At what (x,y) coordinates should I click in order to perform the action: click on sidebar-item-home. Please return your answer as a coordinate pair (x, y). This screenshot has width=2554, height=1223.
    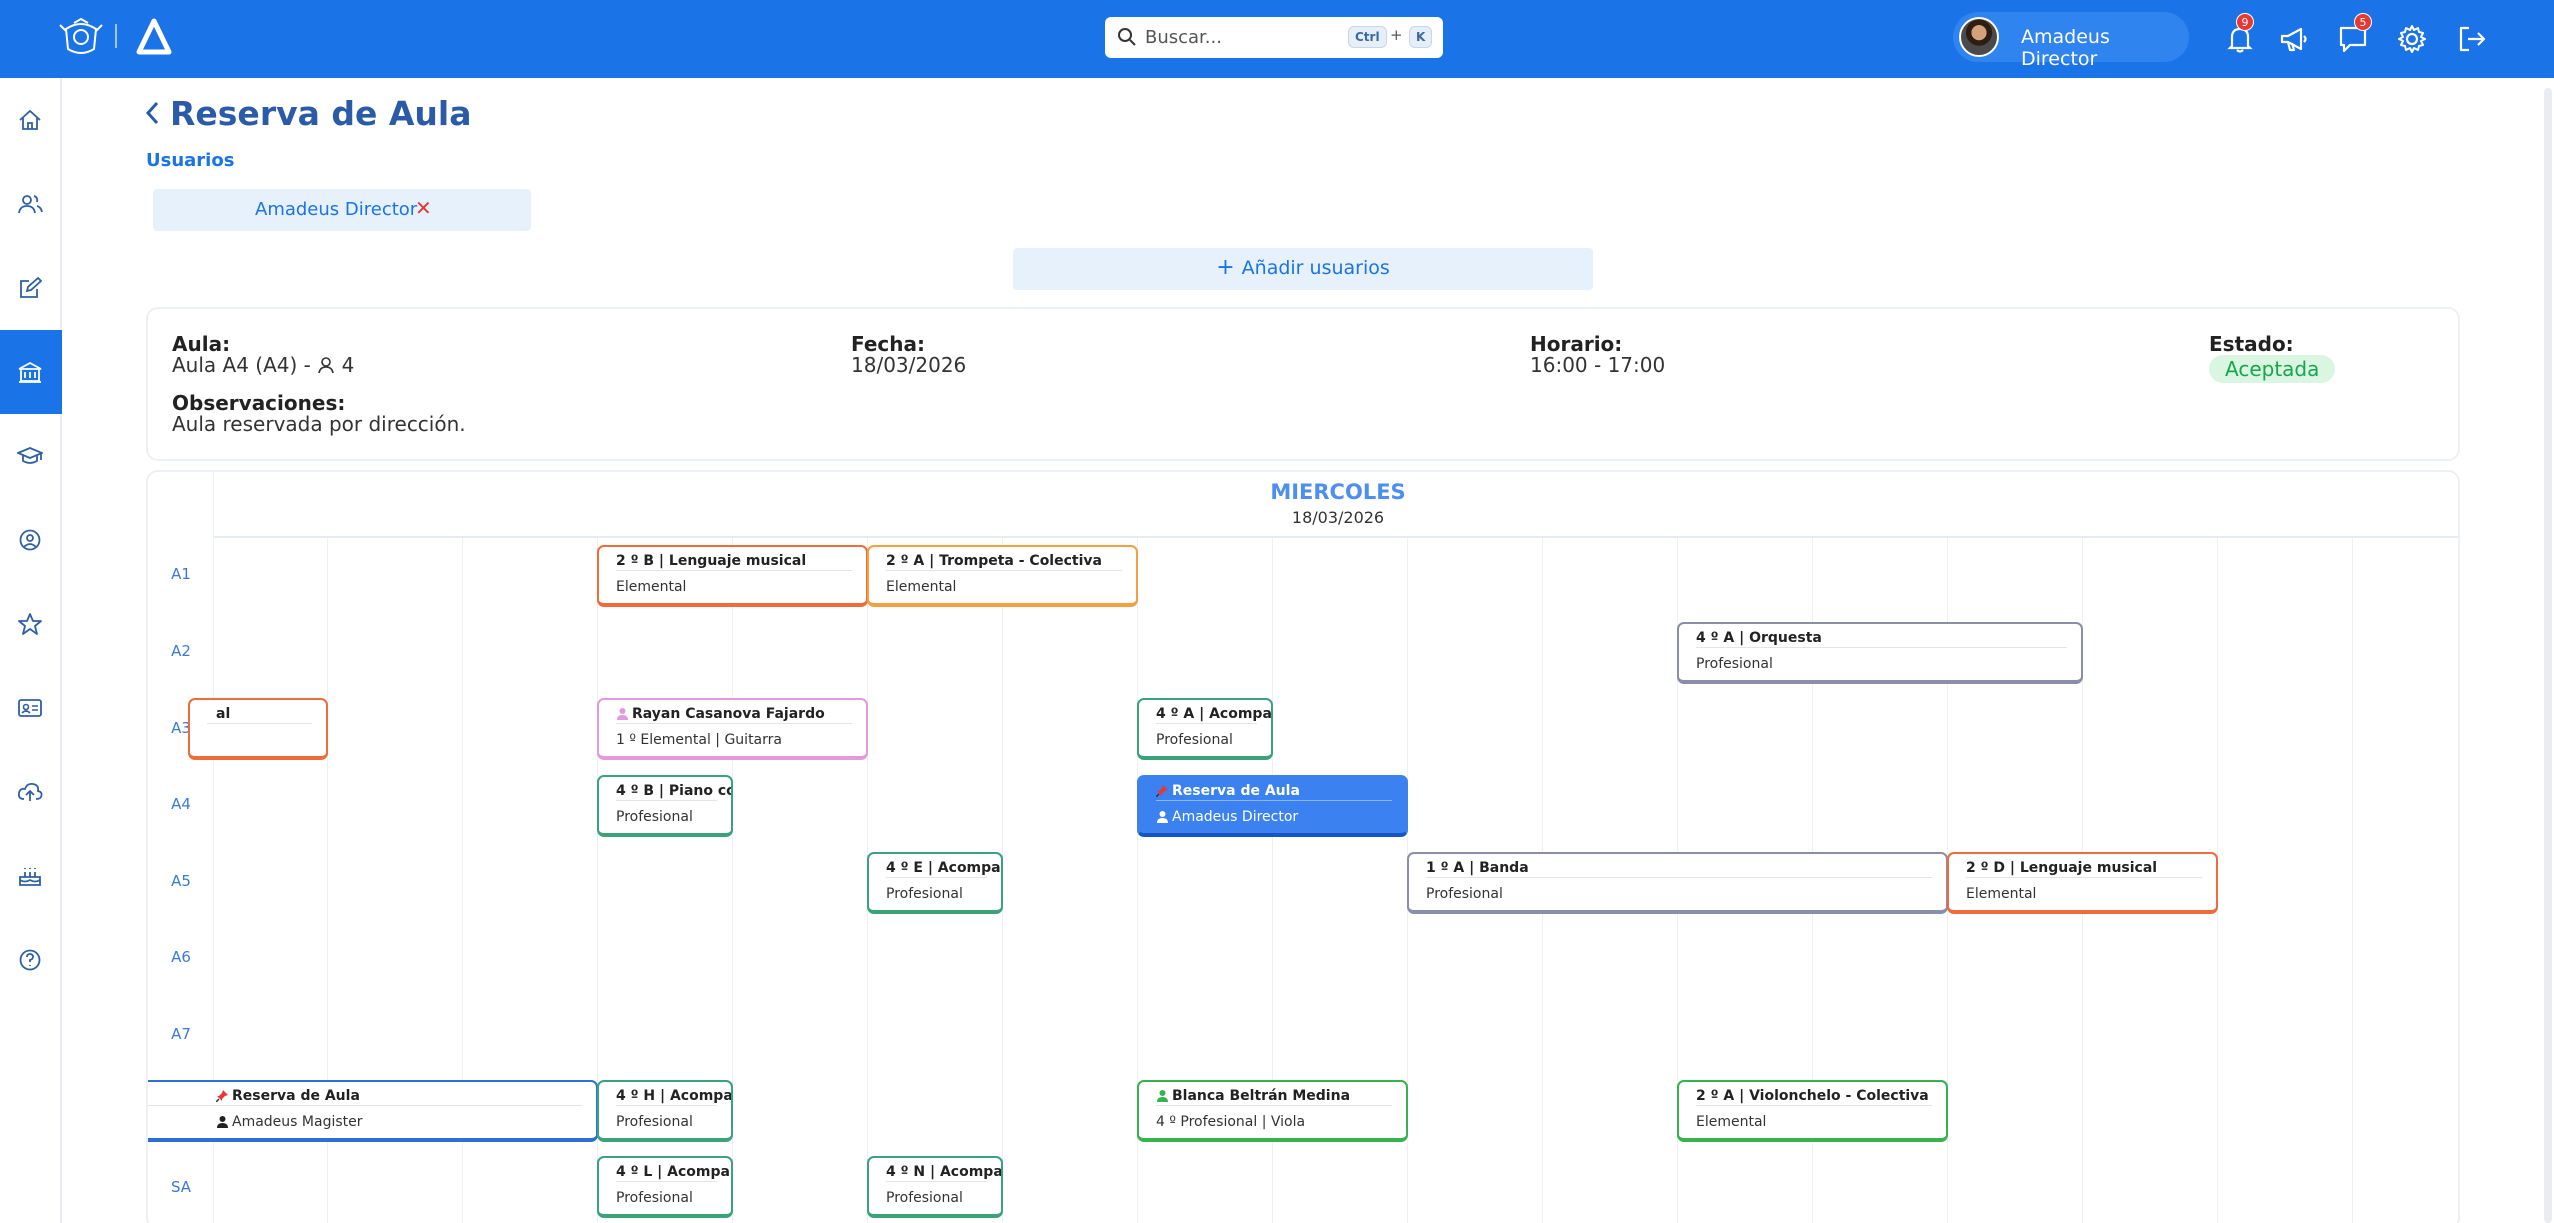
    Looking at the image, I should click on (31, 120).